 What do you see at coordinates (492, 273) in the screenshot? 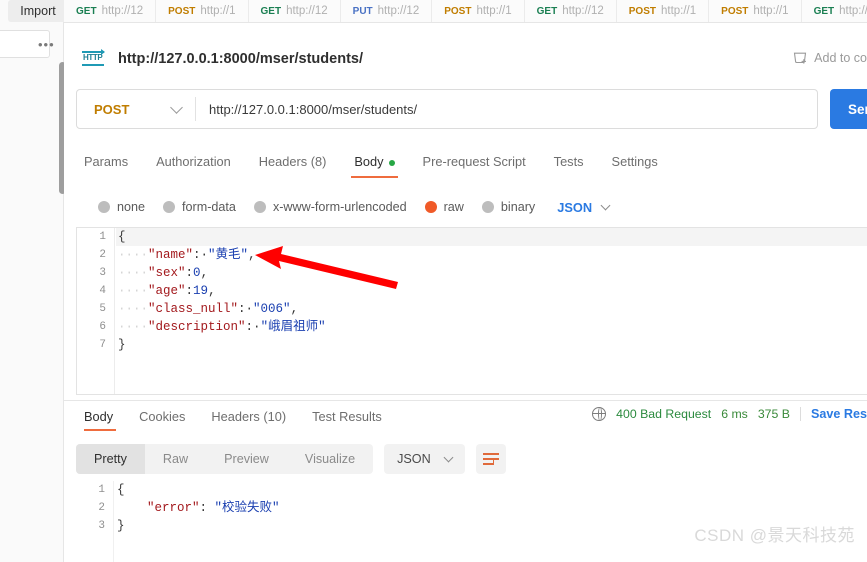
I see `request-code-line: ····"sex":0,` at bounding box center [492, 273].